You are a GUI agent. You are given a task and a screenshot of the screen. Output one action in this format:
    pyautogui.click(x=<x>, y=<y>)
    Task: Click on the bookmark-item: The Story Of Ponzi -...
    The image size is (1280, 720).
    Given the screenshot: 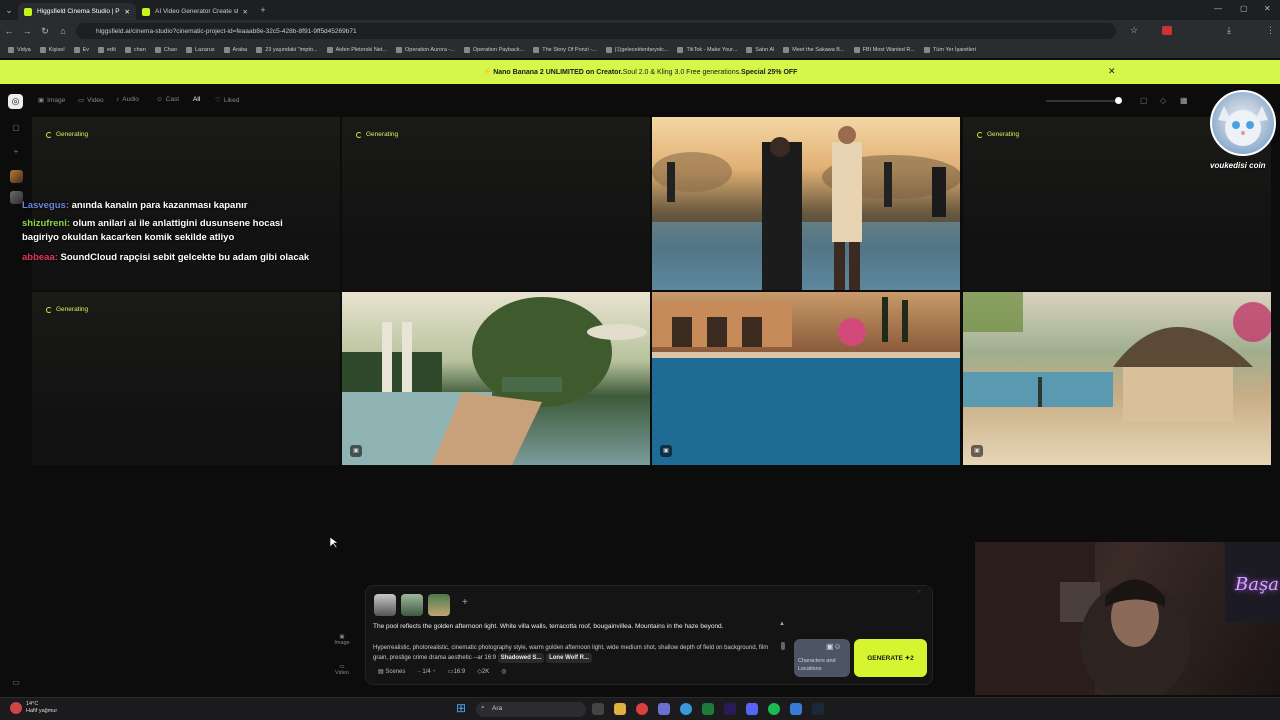 What is the action you would take?
    pyautogui.click(x=565, y=50)
    